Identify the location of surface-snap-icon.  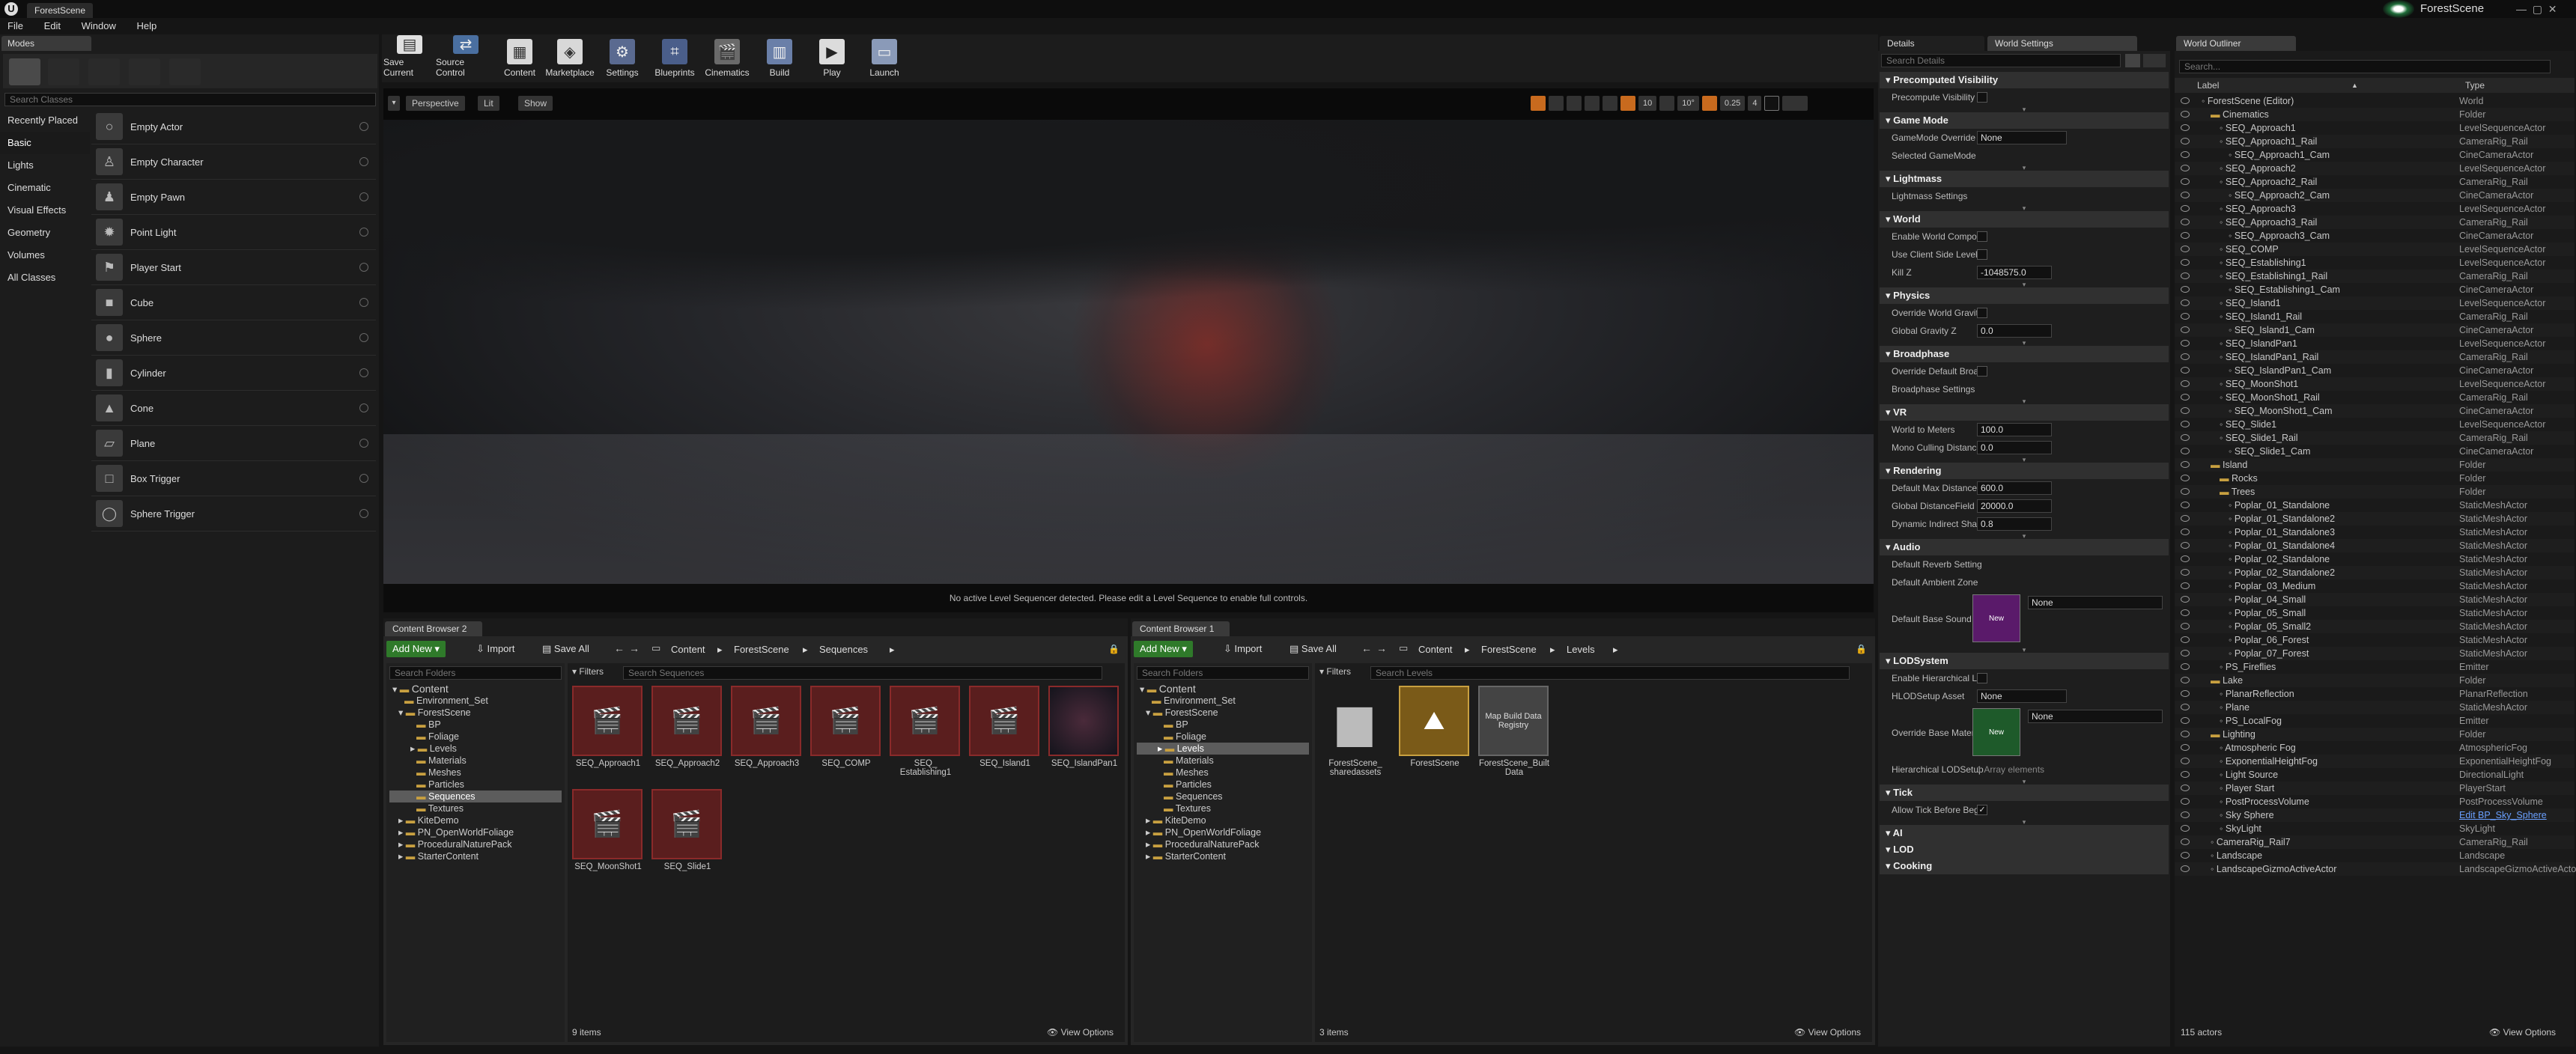
(1610, 104).